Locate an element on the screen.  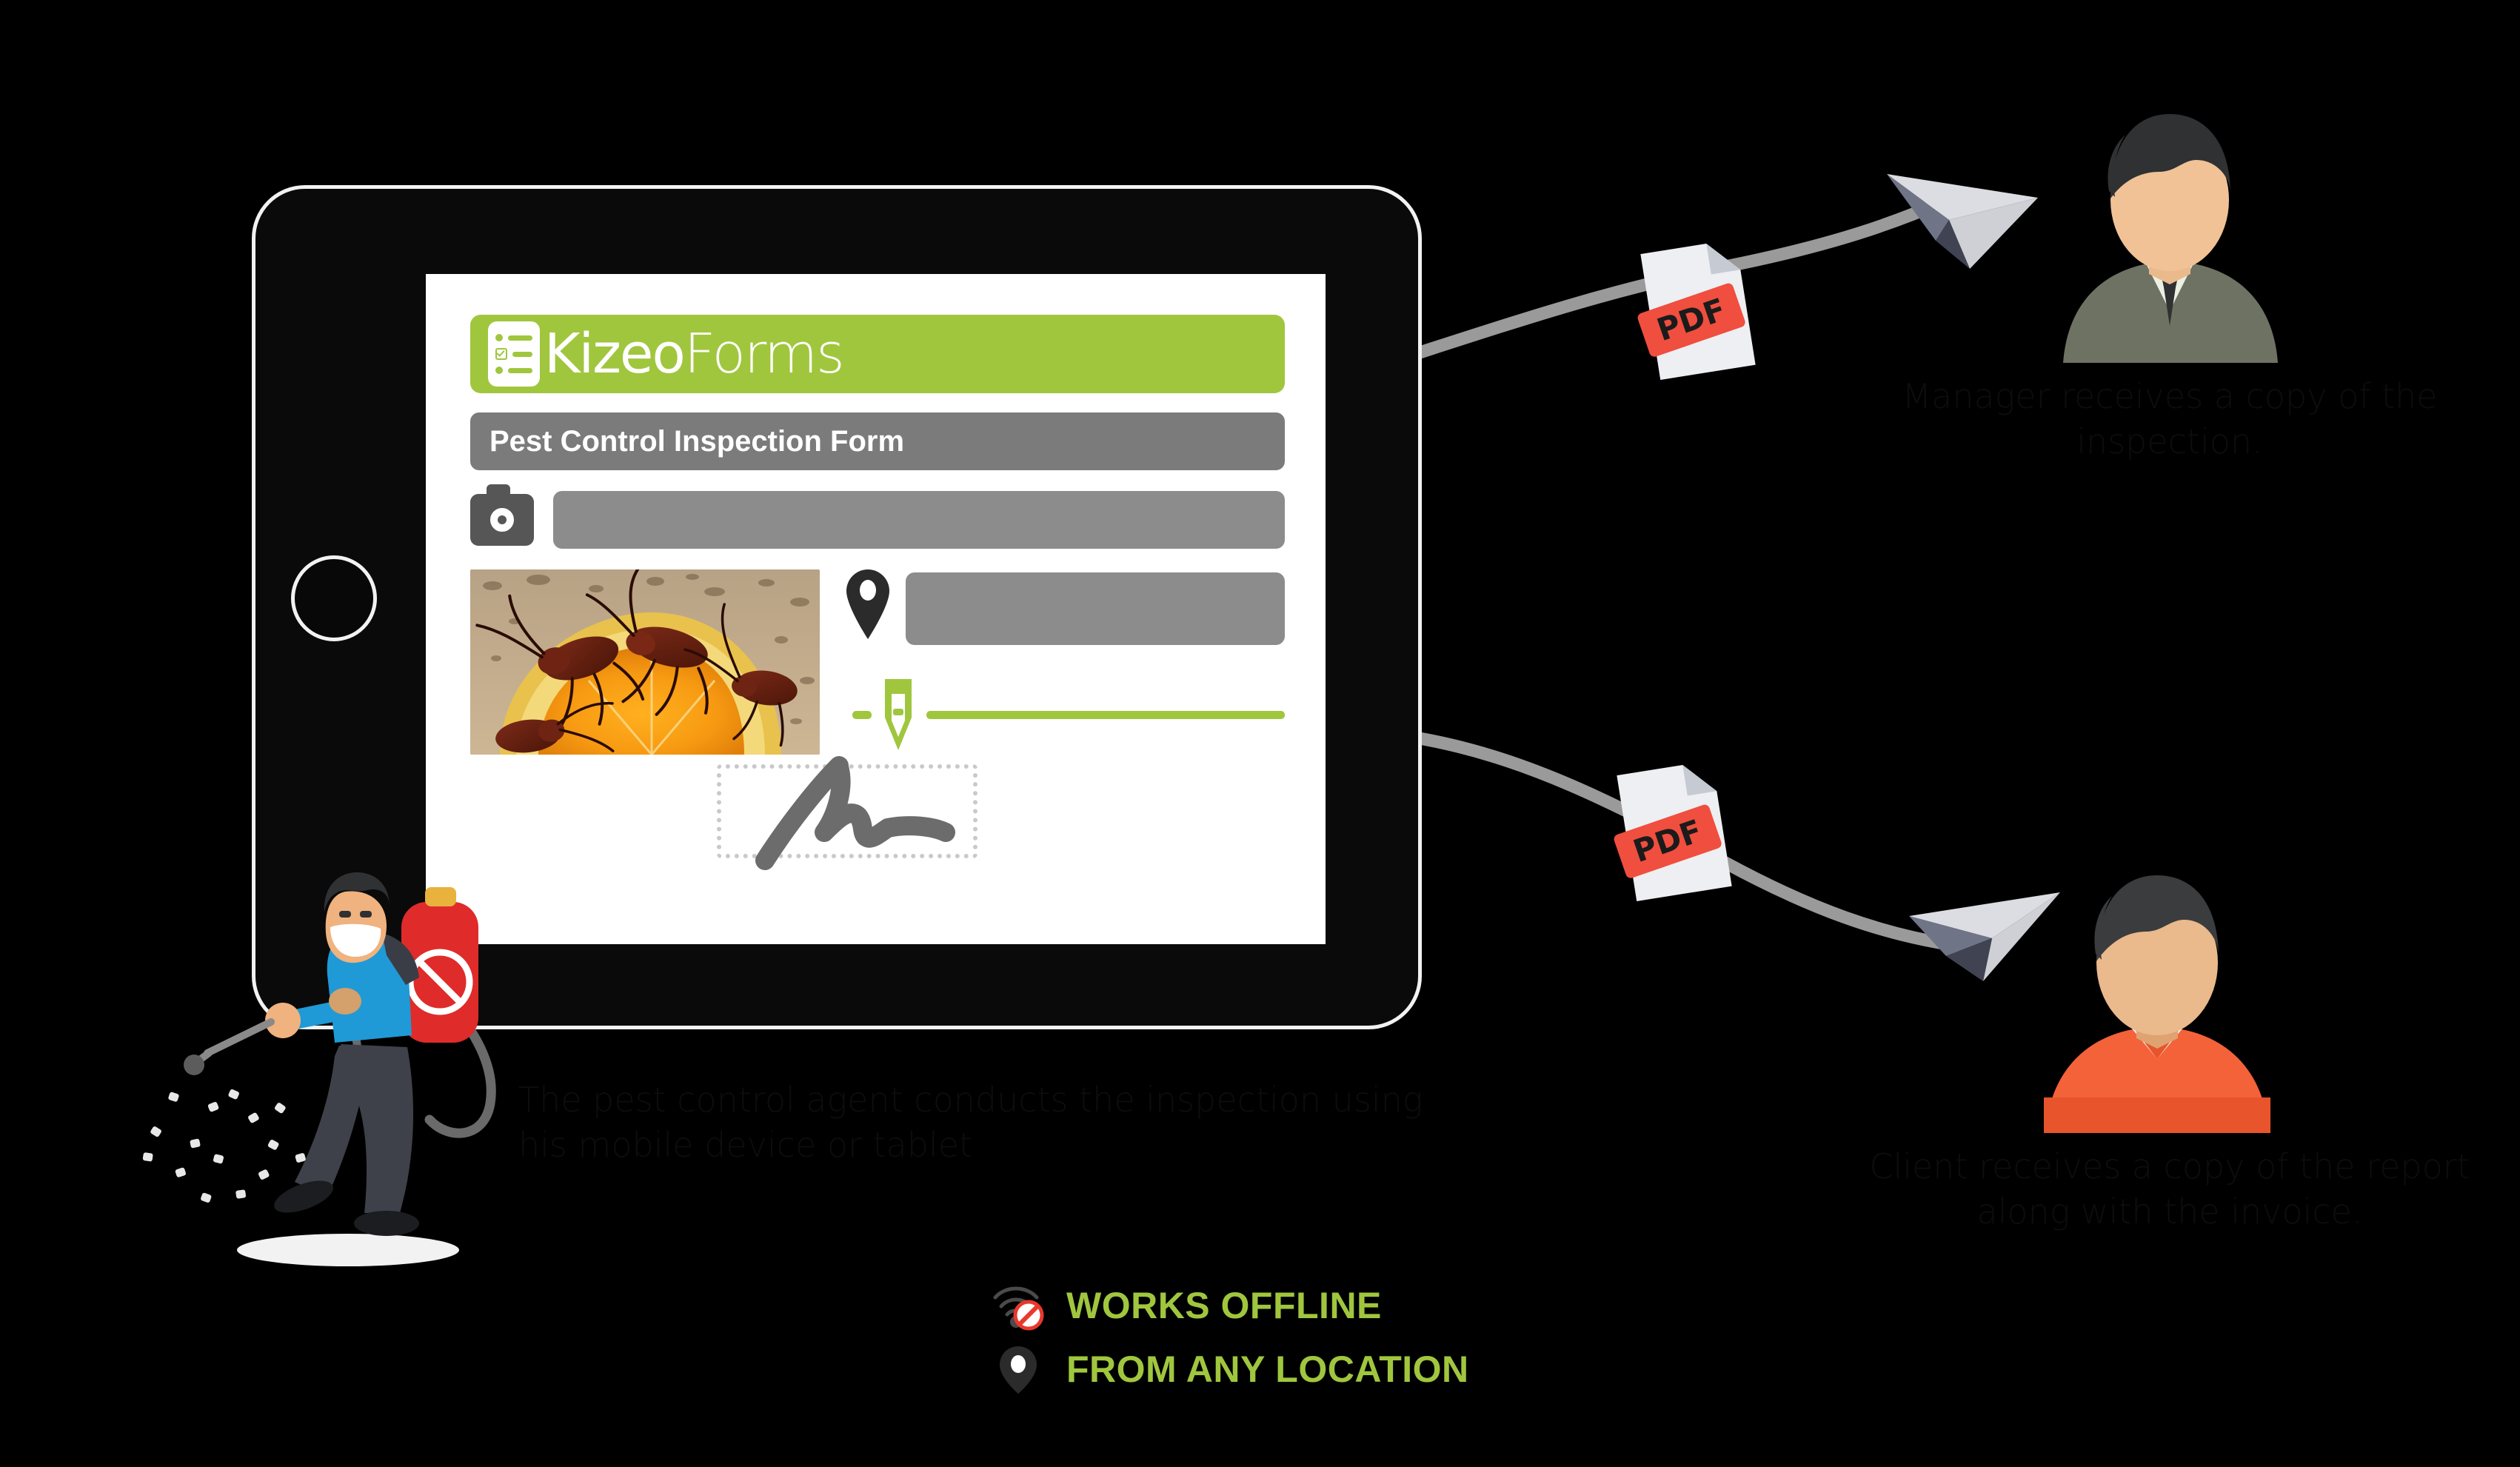
app-logo-bar: KizeoForms is located at coordinates (878, 354).